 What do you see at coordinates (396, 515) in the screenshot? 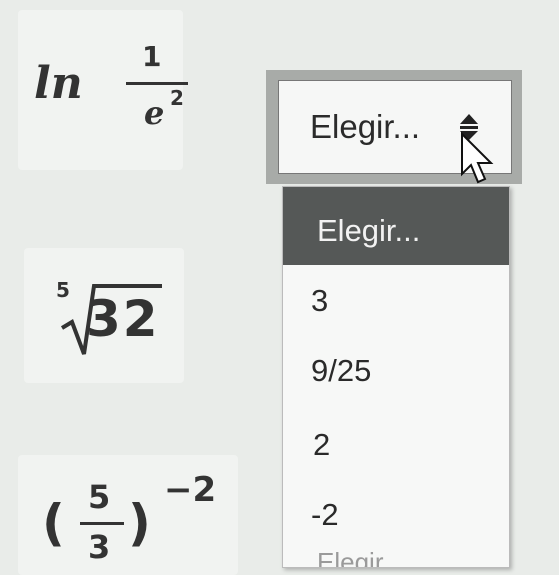
I see `option-minus-2: -2` at bounding box center [396, 515].